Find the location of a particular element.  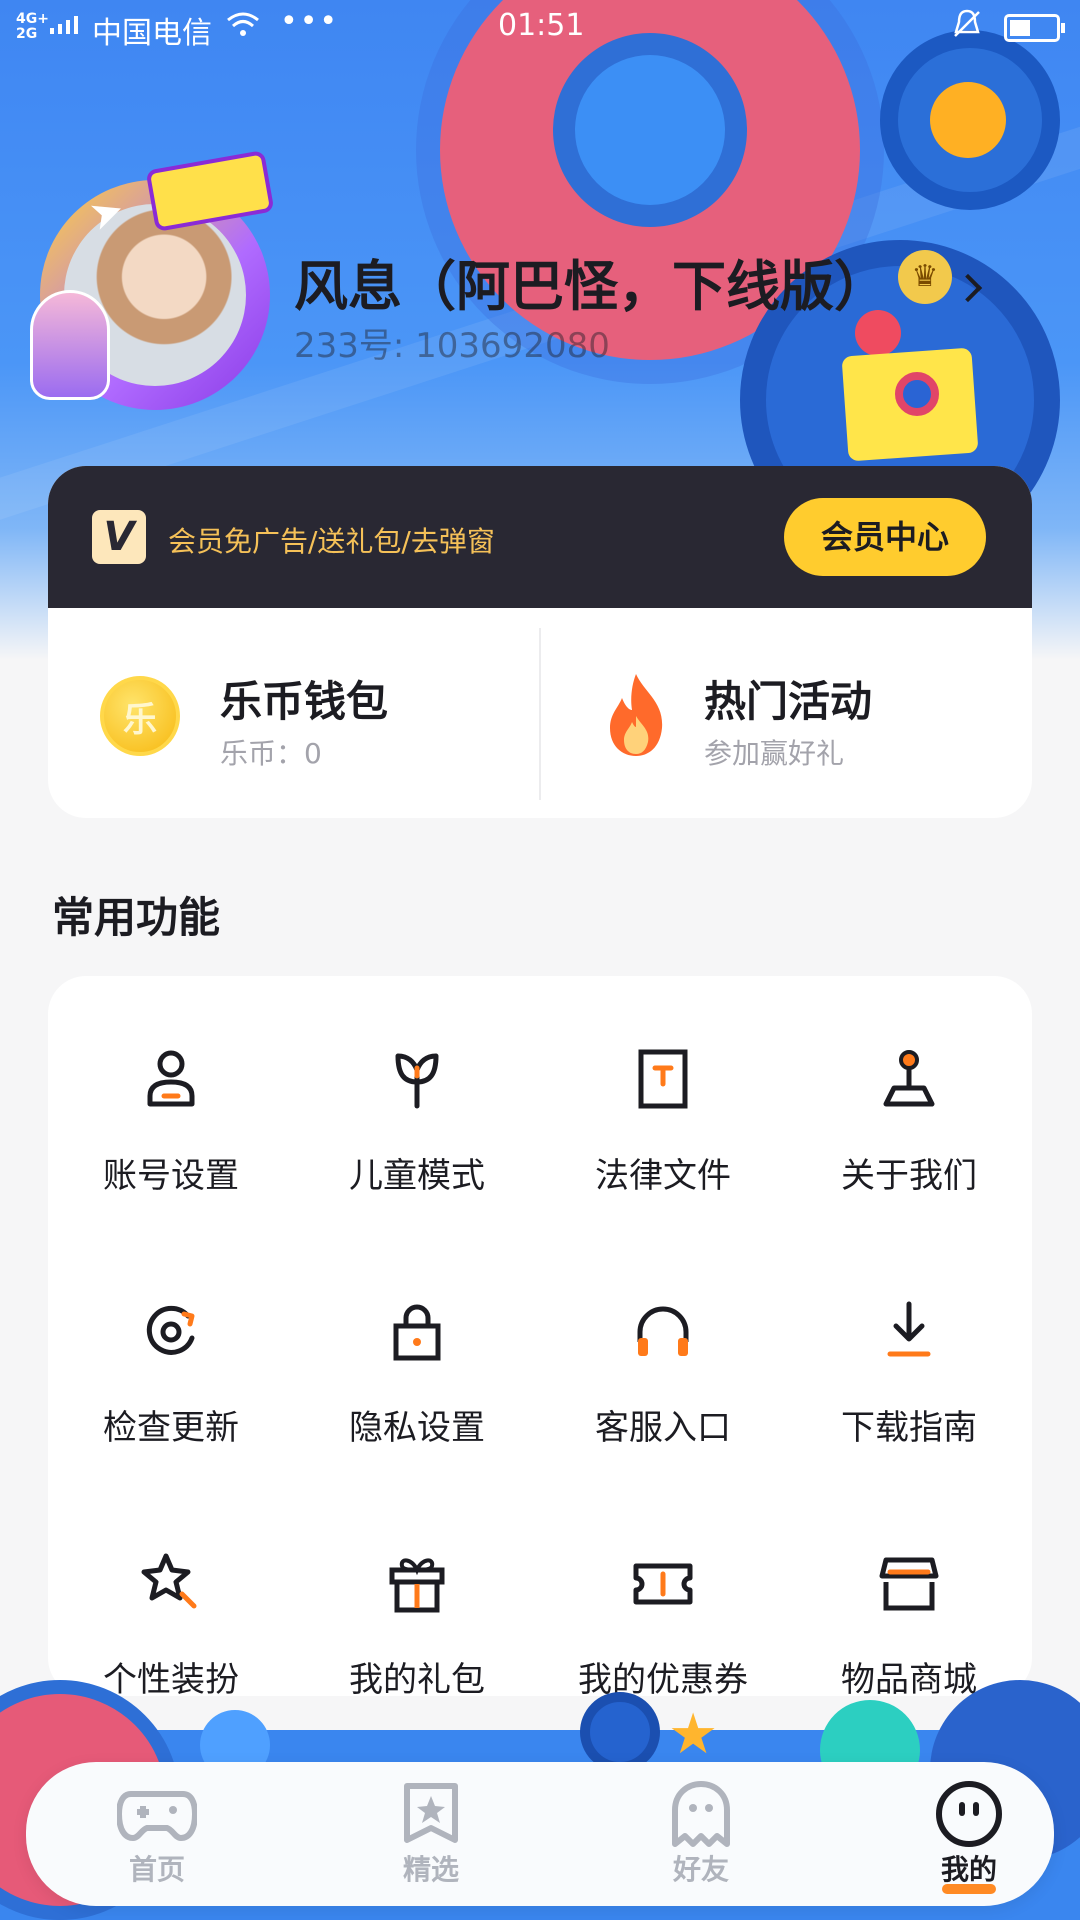

star-badge-icon is located at coordinates (431, 1813).